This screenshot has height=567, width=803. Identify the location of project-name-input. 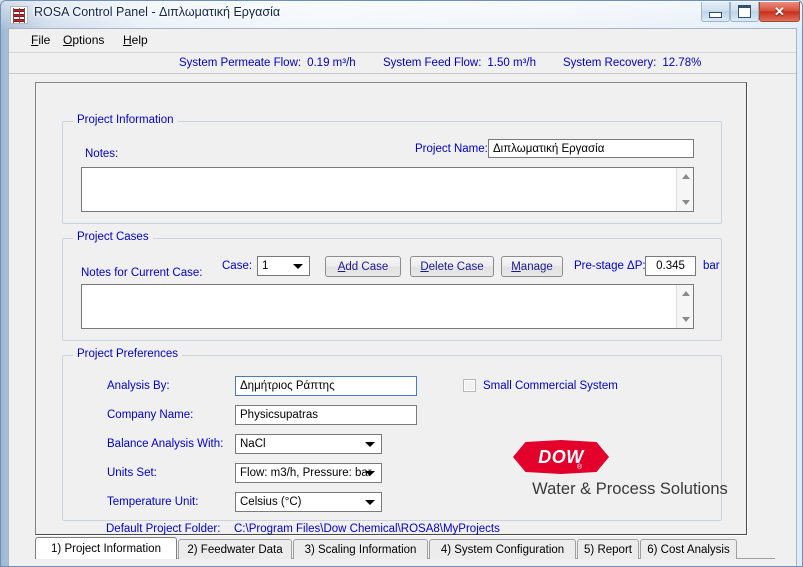
(591, 148).